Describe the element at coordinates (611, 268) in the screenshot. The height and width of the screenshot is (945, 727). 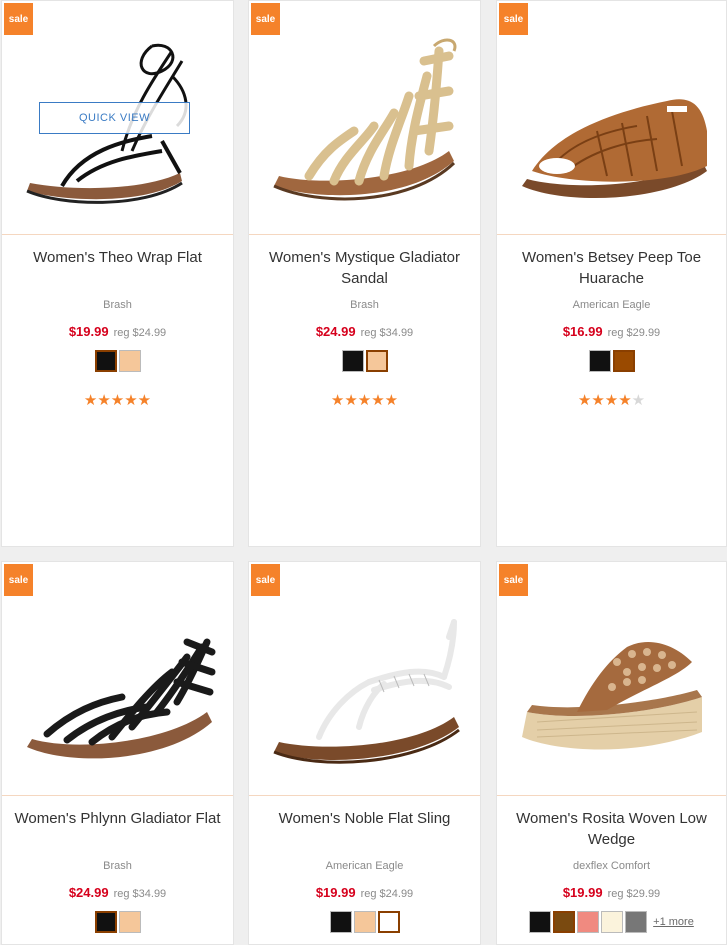
I see `product-title: Women's Betsey Peep Toe Huarache` at that location.